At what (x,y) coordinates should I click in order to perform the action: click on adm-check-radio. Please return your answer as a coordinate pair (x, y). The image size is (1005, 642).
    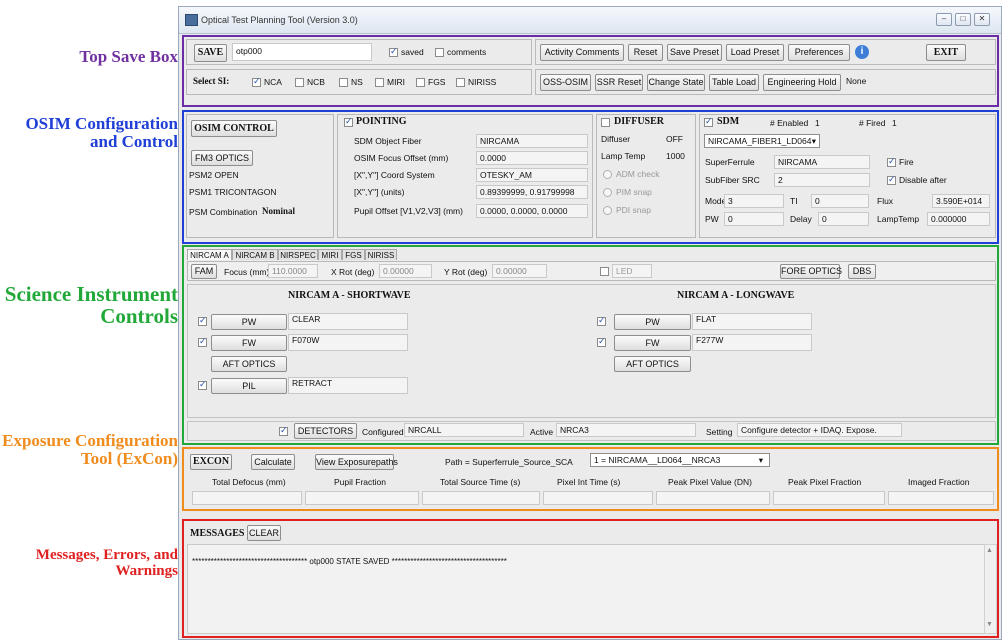
    Looking at the image, I should click on (607, 174).